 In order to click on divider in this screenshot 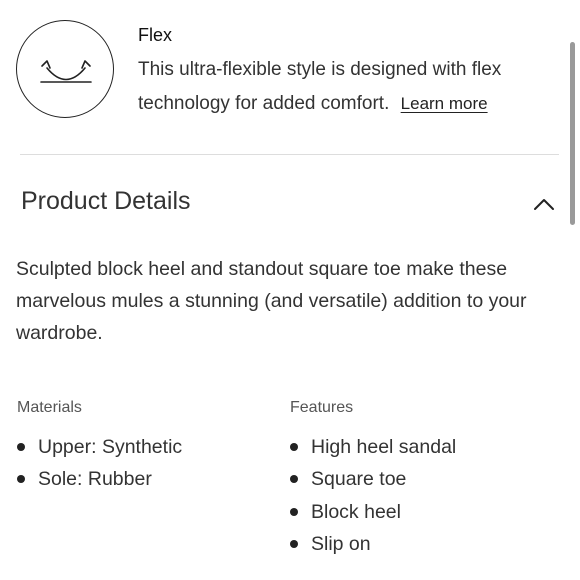, I will do `click(289, 154)`.